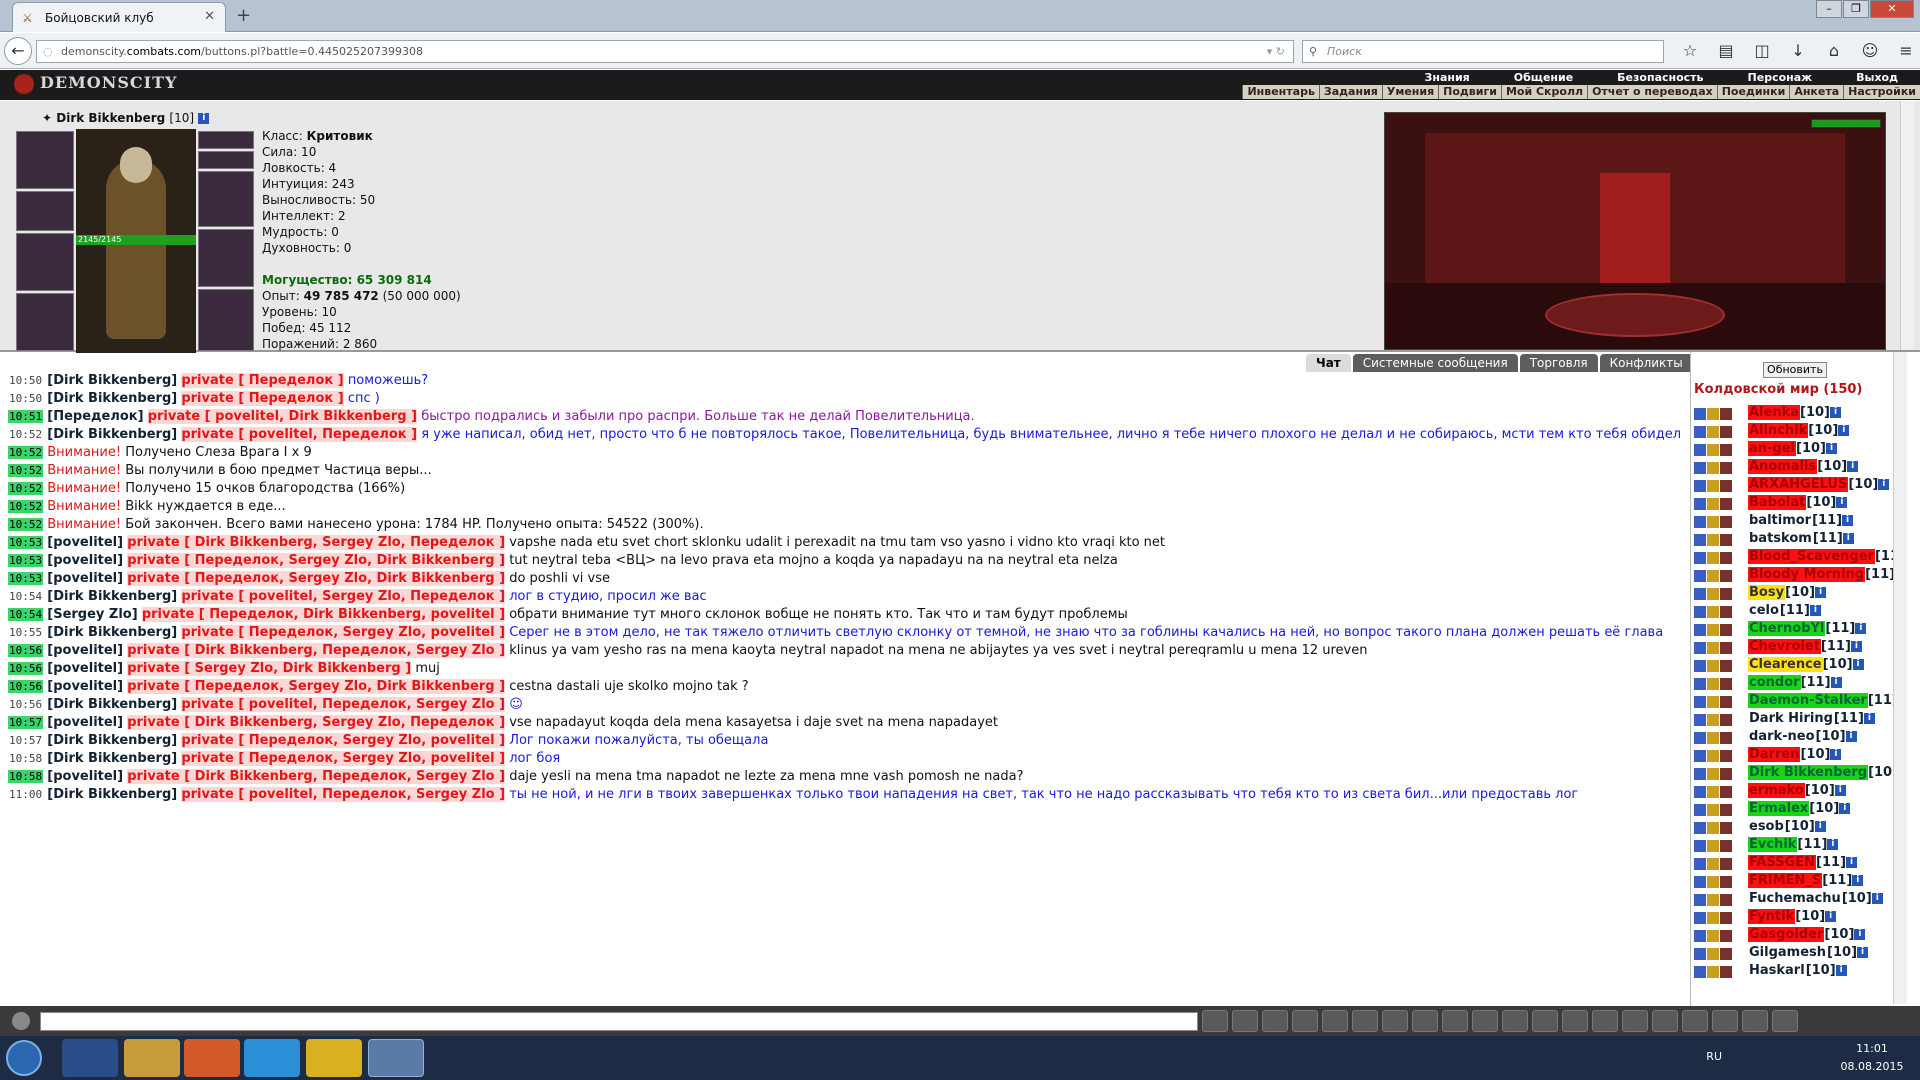  What do you see at coordinates (1776, 790) in the screenshot?
I see `user-name: ermako` at bounding box center [1776, 790].